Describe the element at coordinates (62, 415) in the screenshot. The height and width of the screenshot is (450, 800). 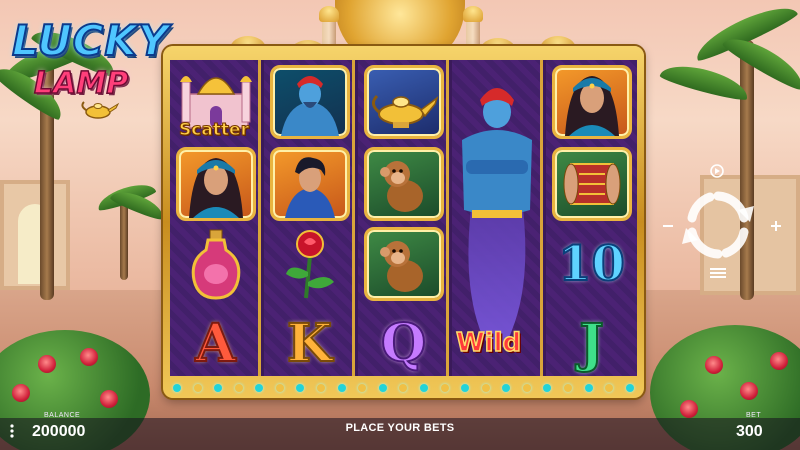
I see `balance-label: BALANCE` at that location.